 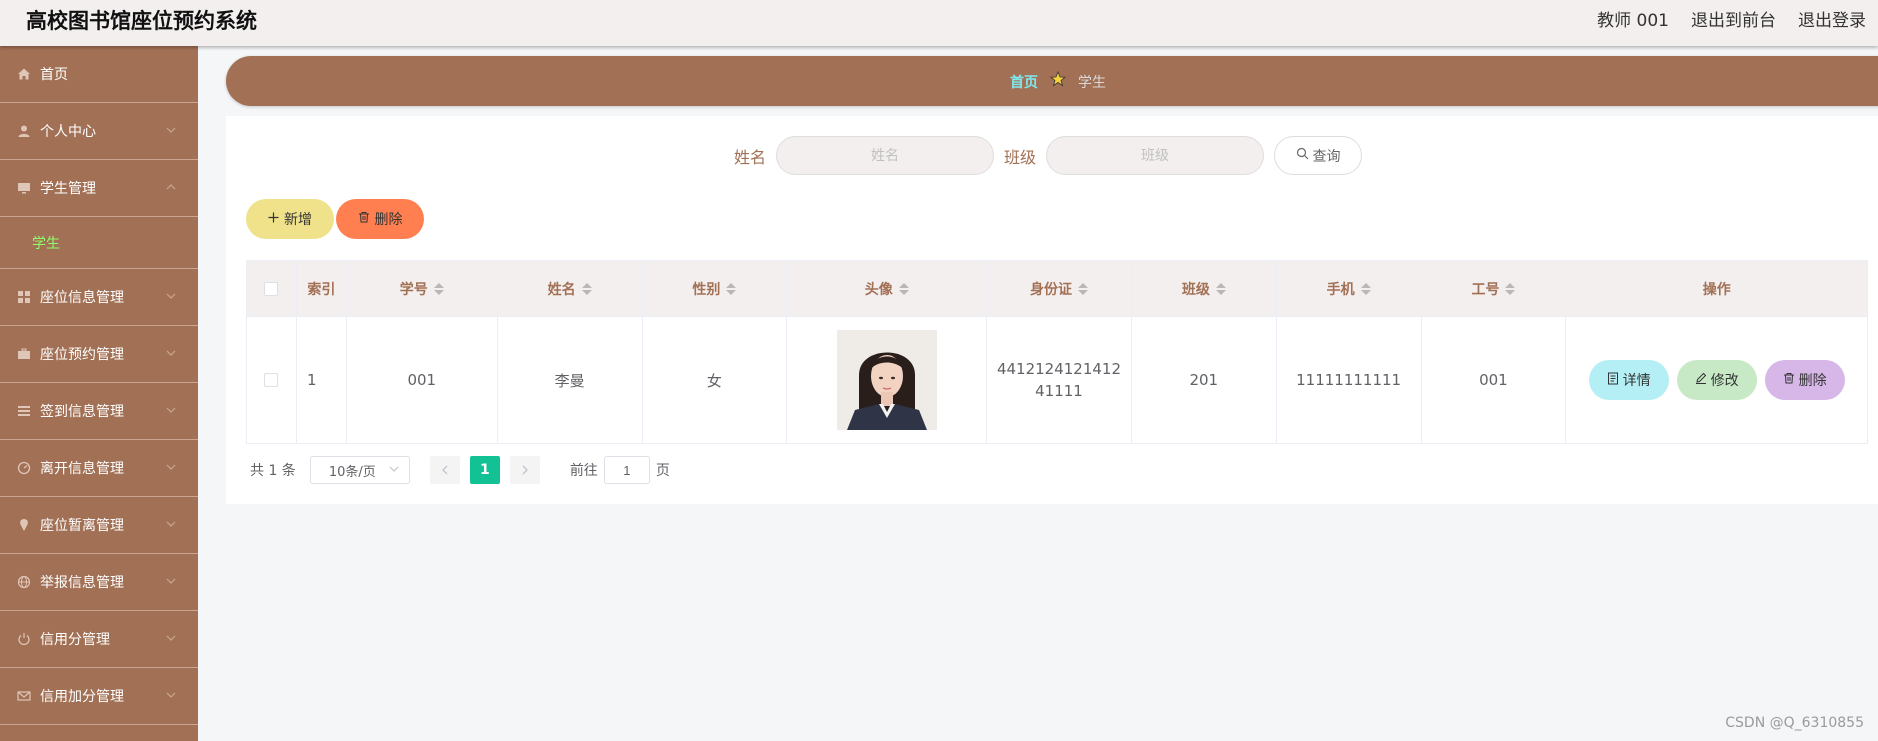 I want to click on document-icon, so click(x=1613, y=380).